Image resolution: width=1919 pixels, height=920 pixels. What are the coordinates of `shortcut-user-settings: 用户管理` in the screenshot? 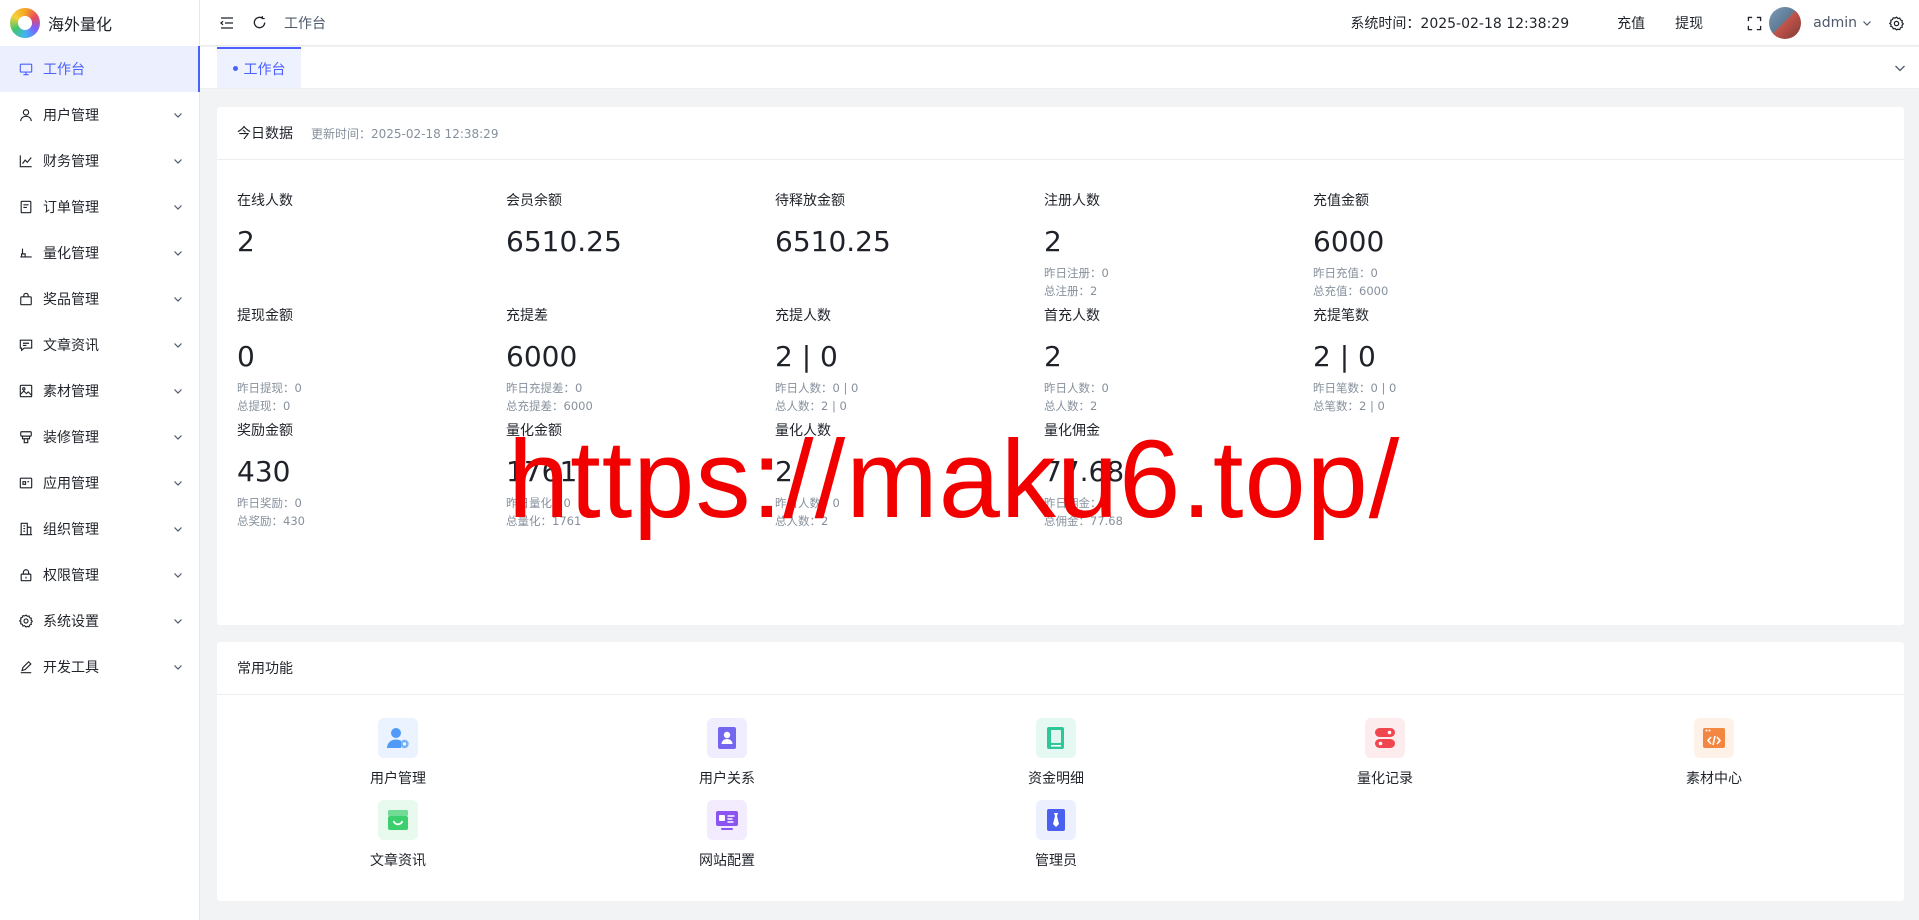 It's located at (398, 753).